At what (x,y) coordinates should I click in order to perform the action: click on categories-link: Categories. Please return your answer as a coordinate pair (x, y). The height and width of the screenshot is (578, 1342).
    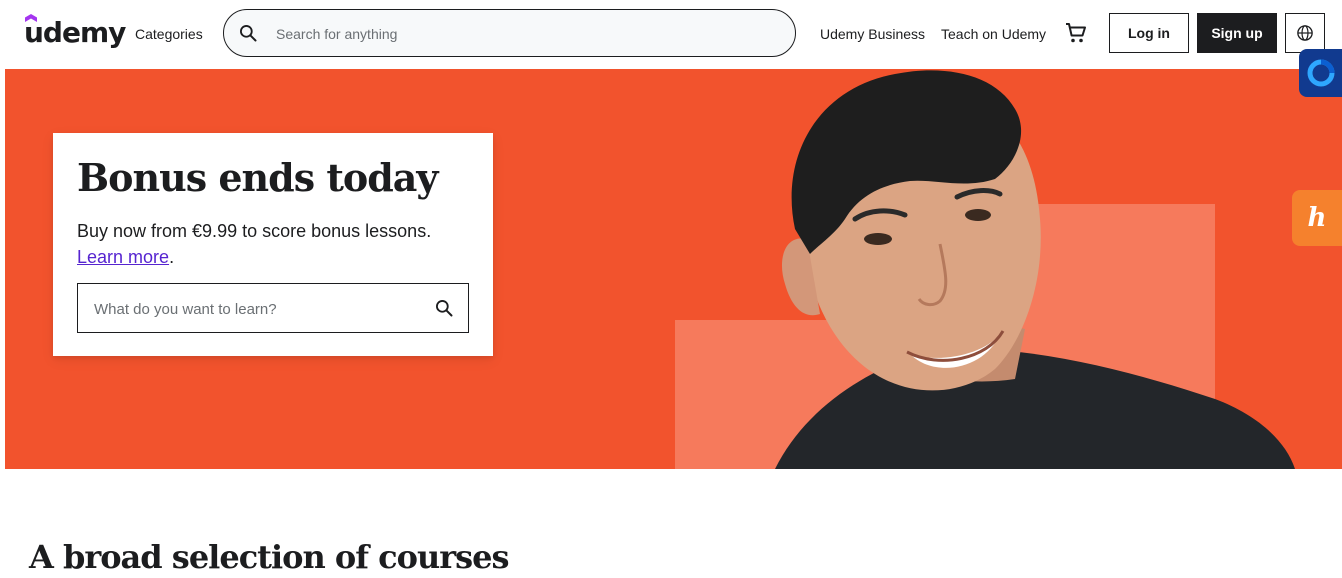
    Looking at the image, I should click on (169, 34).